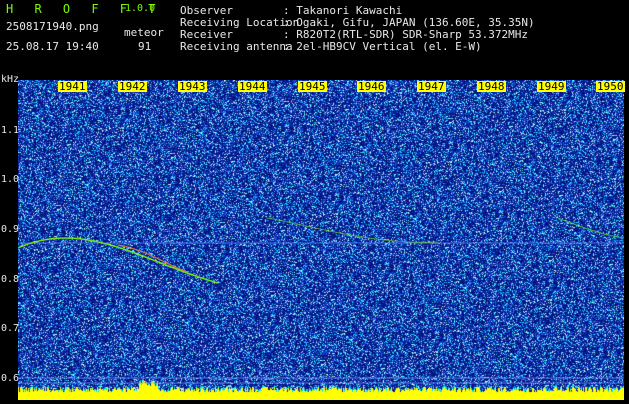 The height and width of the screenshot is (404, 629). I want to click on y-axis-unit: kHz, so click(10, 79).